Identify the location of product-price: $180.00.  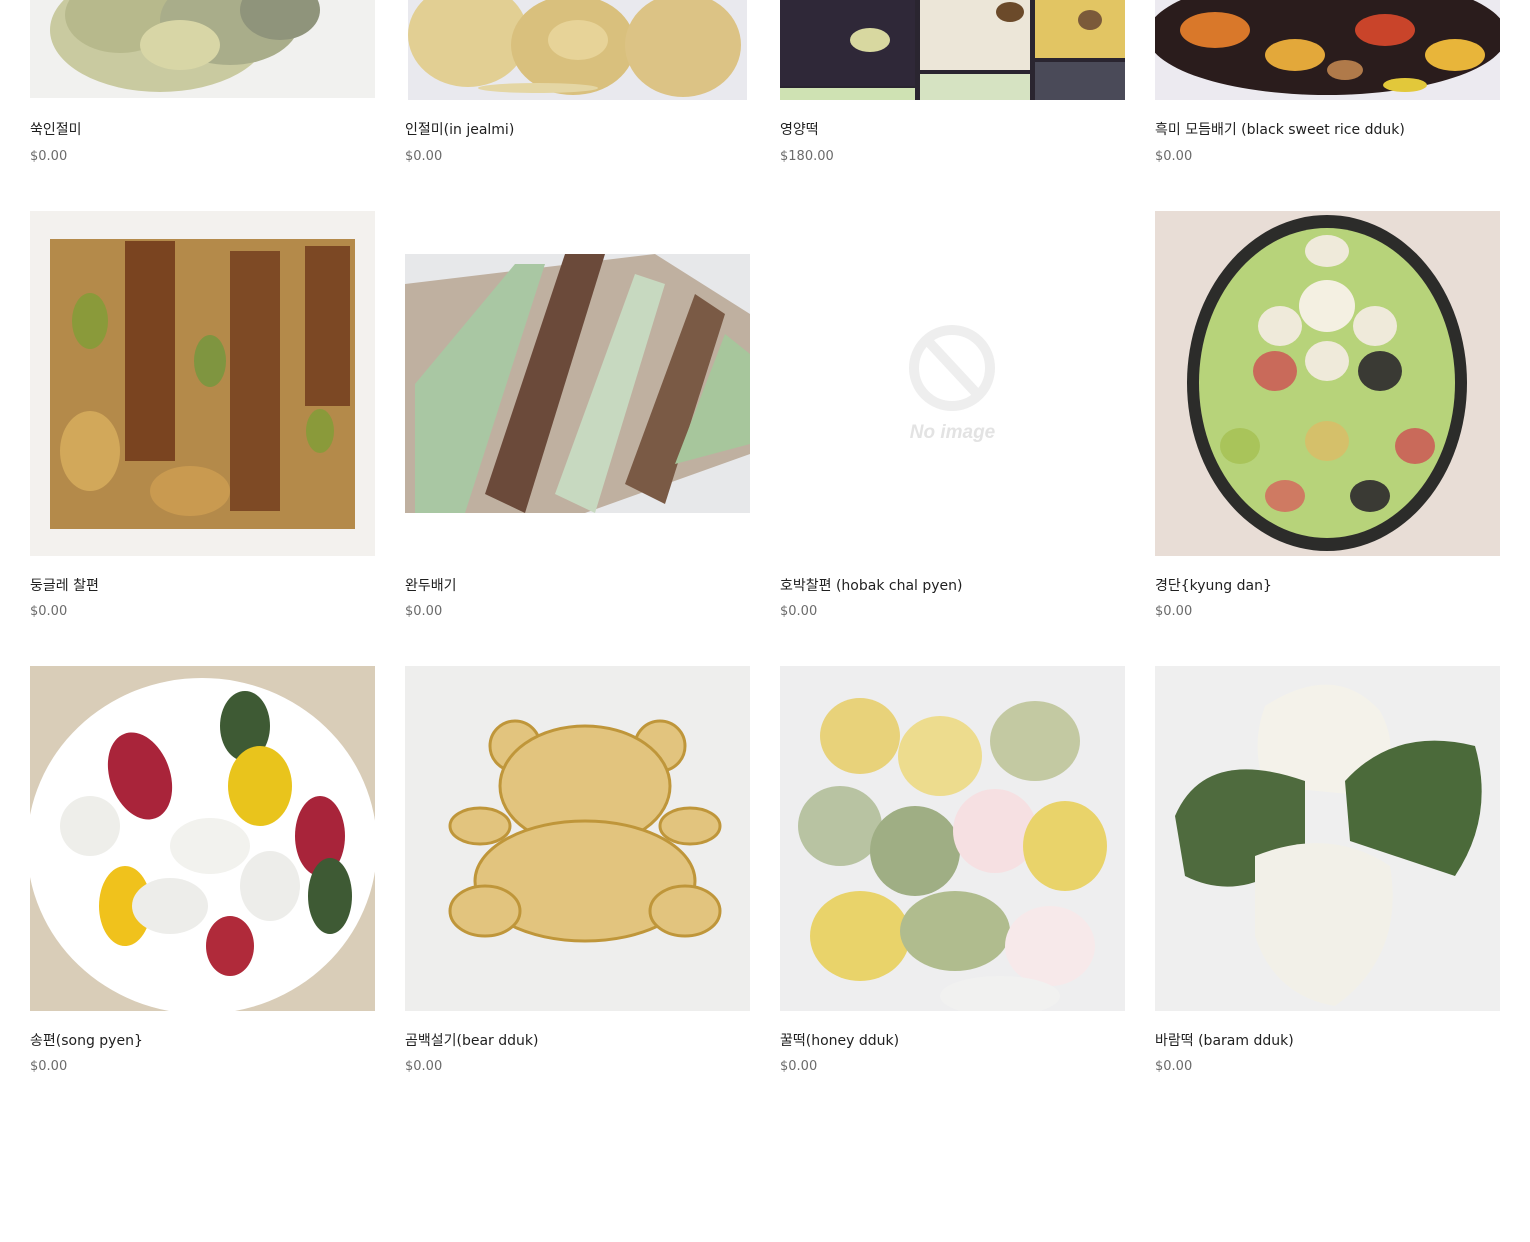
(807, 156).